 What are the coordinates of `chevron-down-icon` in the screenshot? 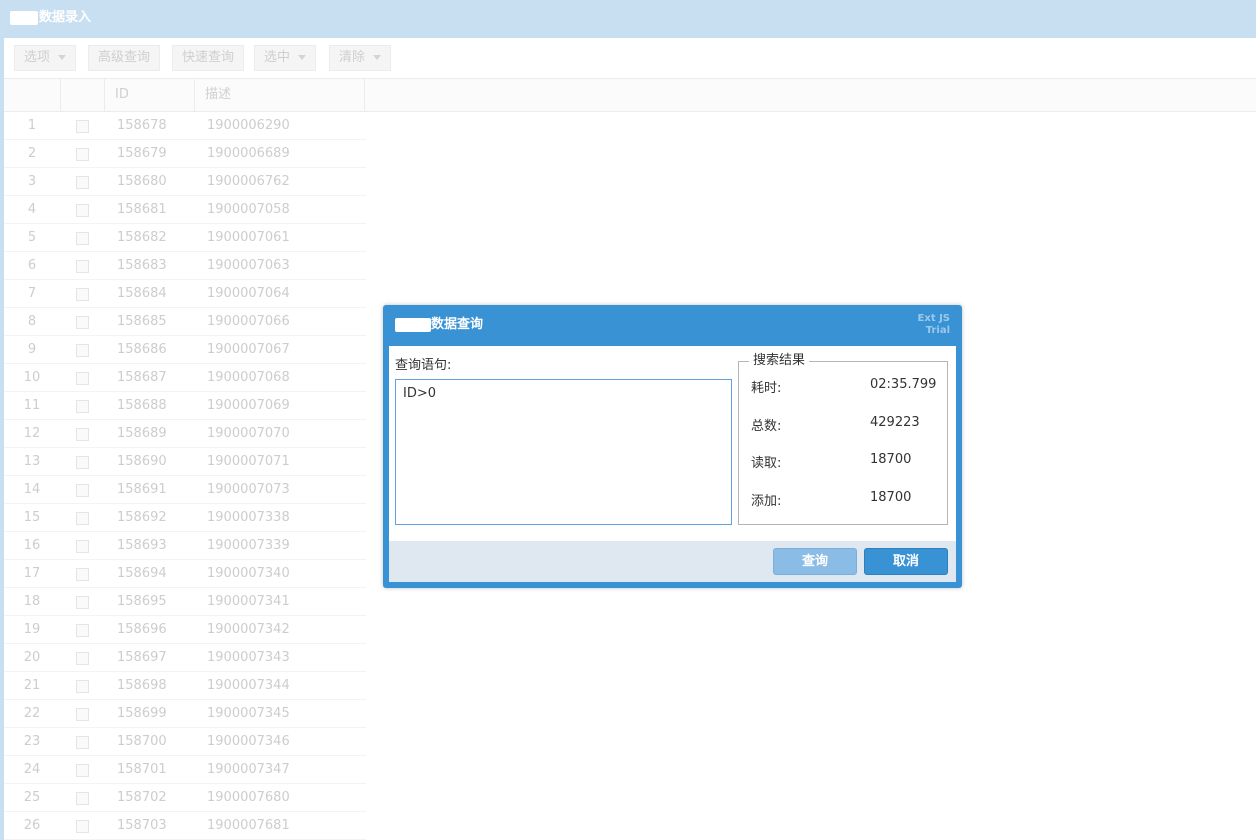 It's located at (302, 57).